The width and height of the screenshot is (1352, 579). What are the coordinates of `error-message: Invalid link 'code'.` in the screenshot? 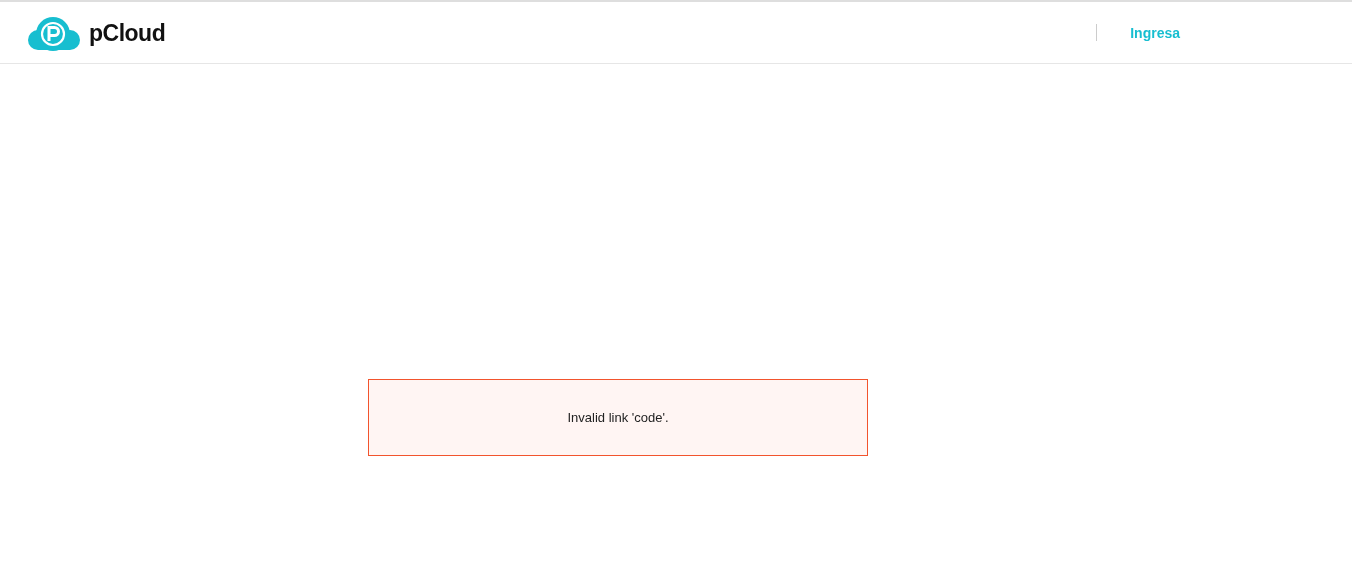 It's located at (618, 417).